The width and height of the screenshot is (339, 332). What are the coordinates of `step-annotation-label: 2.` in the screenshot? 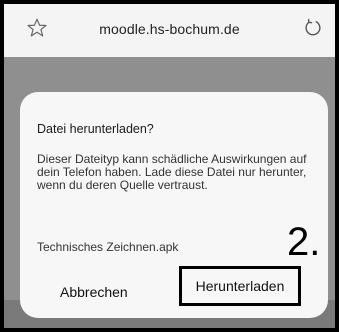 It's located at (304, 242).